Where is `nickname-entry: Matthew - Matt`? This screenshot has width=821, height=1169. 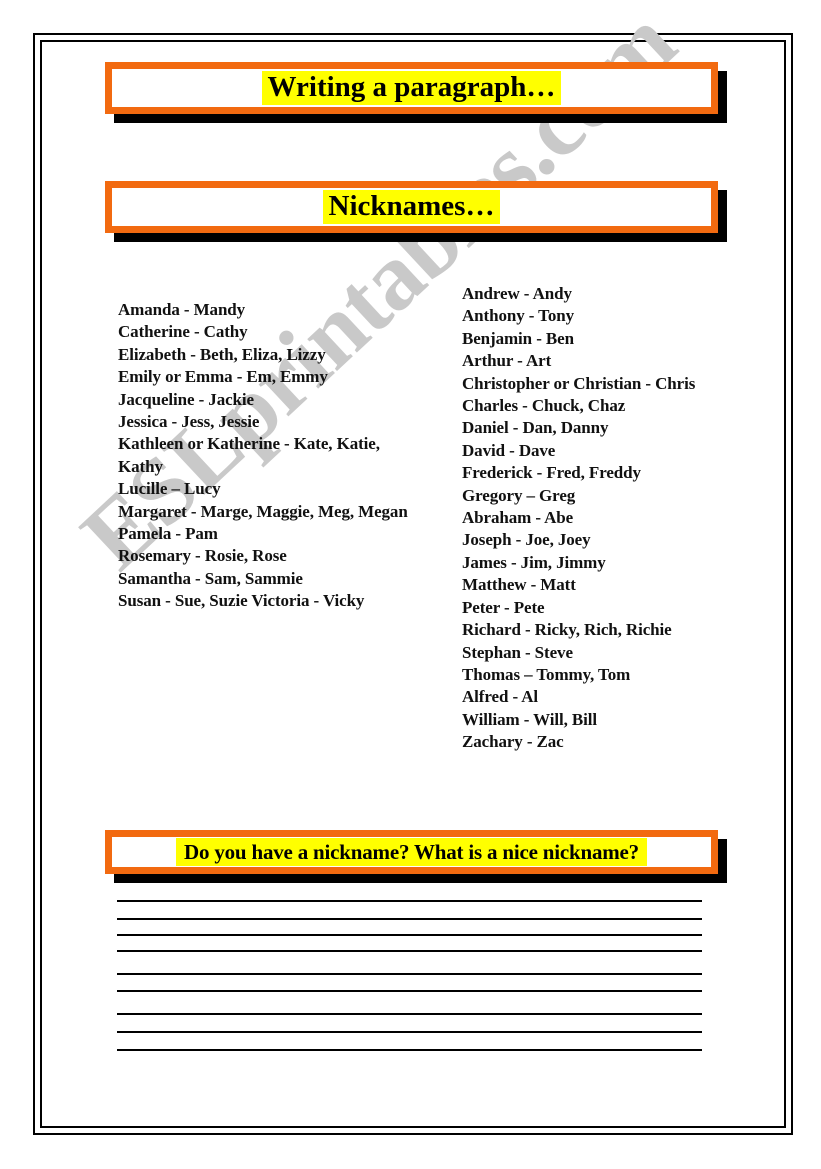 nickname-entry: Matthew - Matt is located at coordinates (519, 585).